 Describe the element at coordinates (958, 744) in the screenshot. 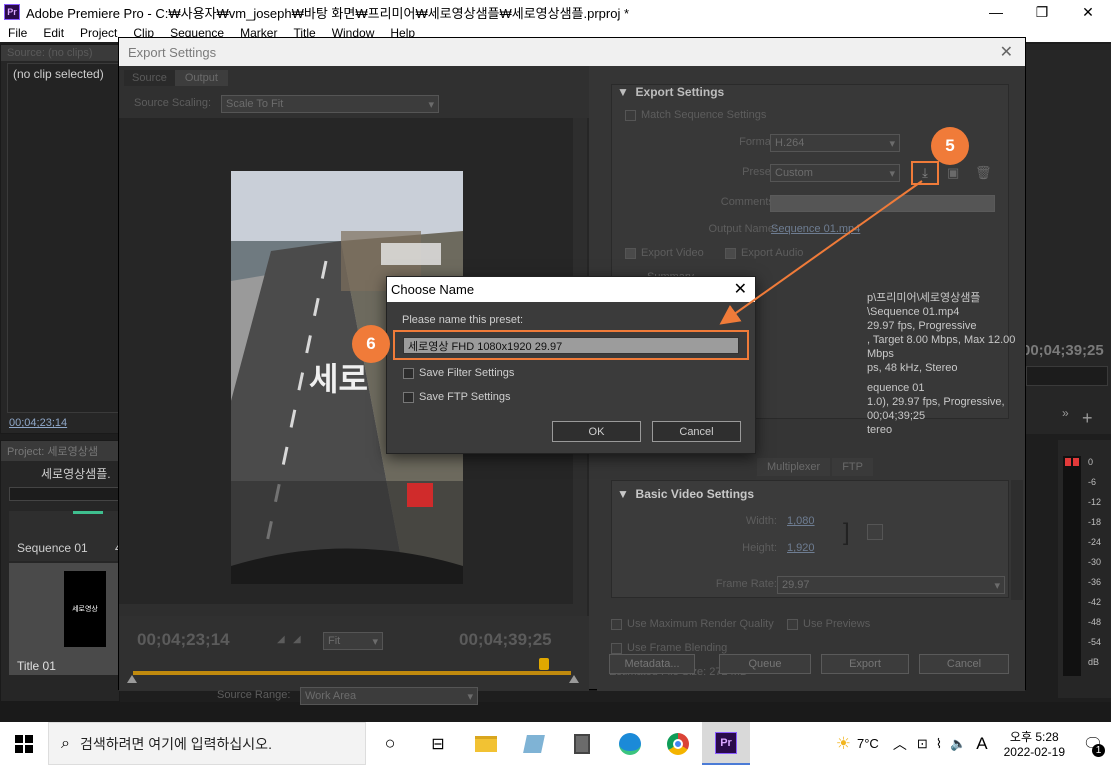

I see `speaker-icon: 🔈` at that location.